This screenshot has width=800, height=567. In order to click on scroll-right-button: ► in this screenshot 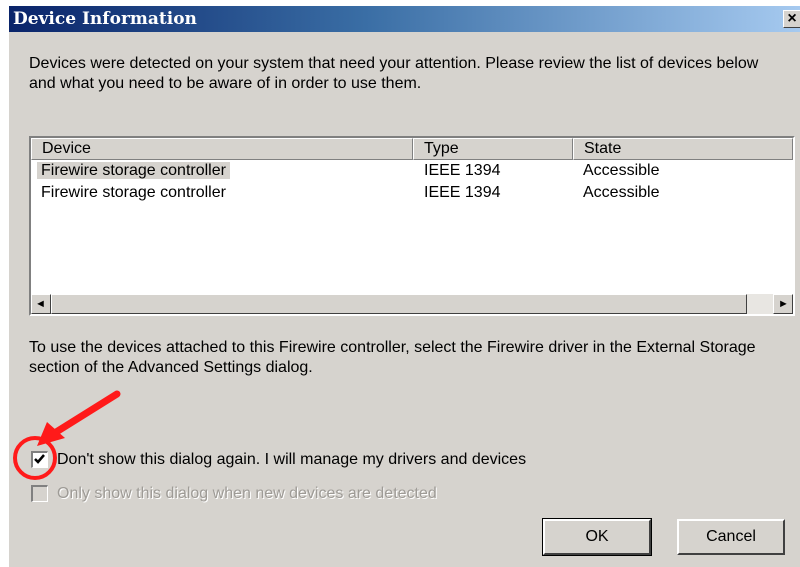, I will do `click(783, 304)`.